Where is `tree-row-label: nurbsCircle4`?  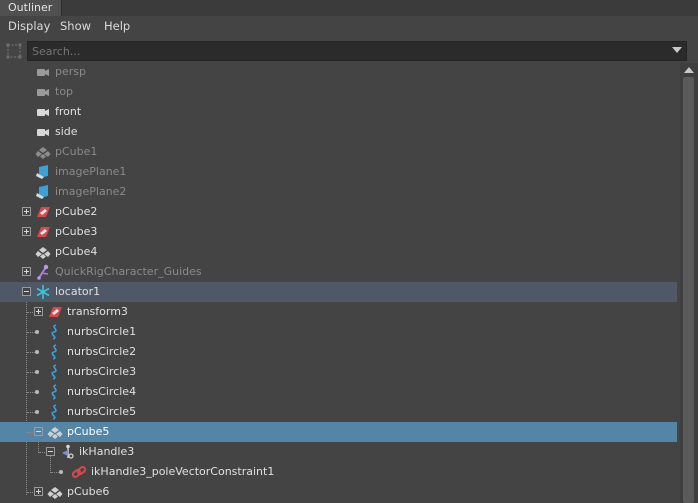 tree-row-label: nurbsCircle4 is located at coordinates (102, 391).